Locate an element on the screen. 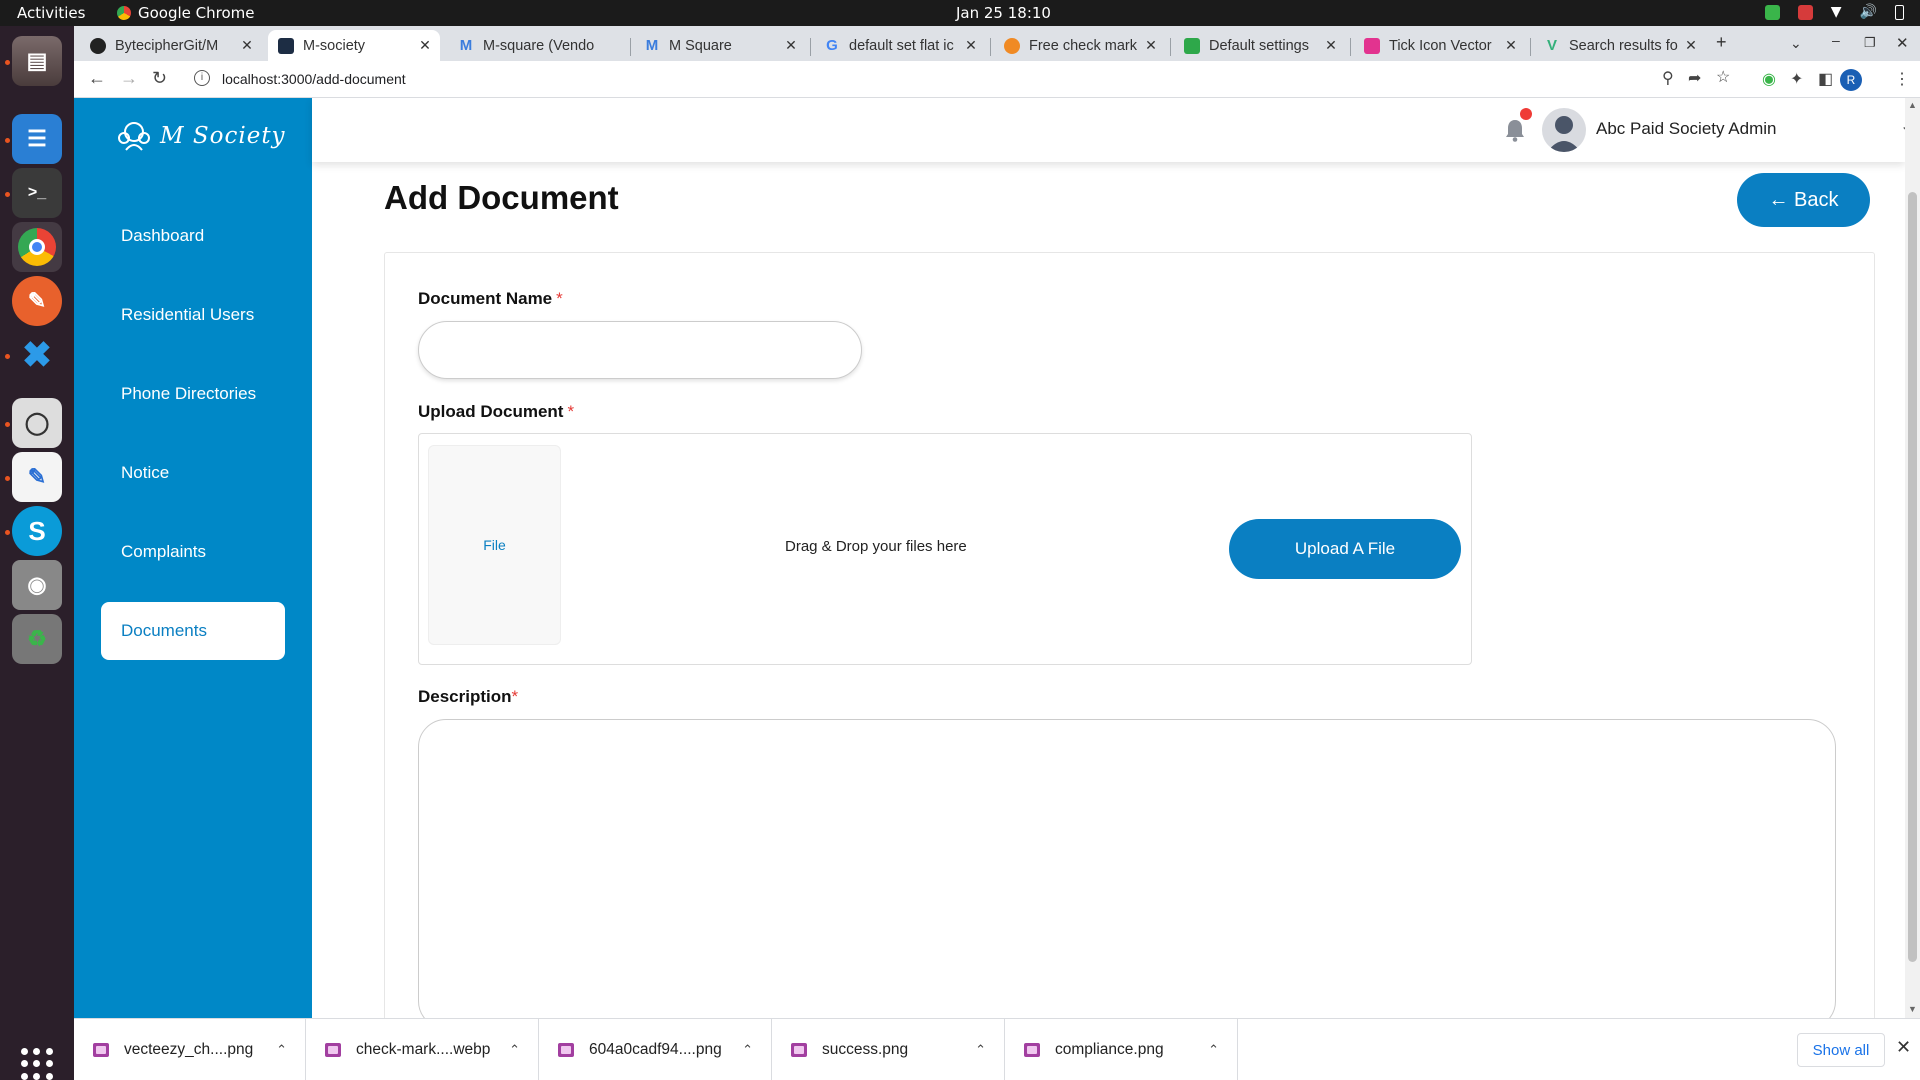  show-apps-icon is located at coordinates (37, 1064).